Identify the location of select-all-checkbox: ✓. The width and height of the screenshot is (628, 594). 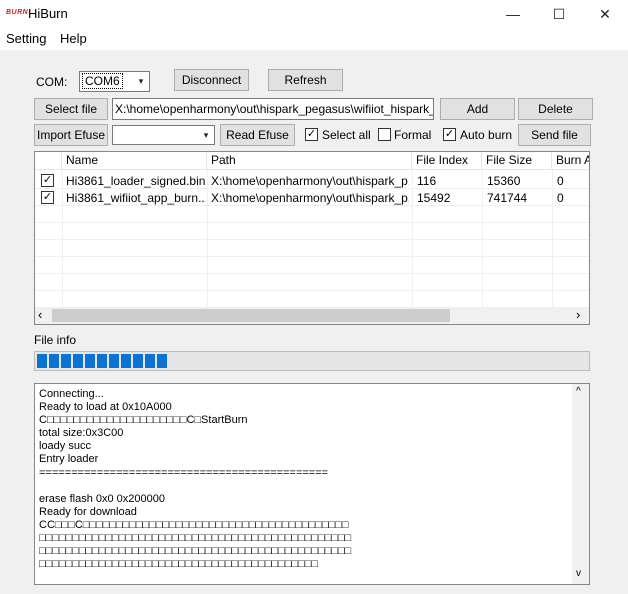
(311, 134).